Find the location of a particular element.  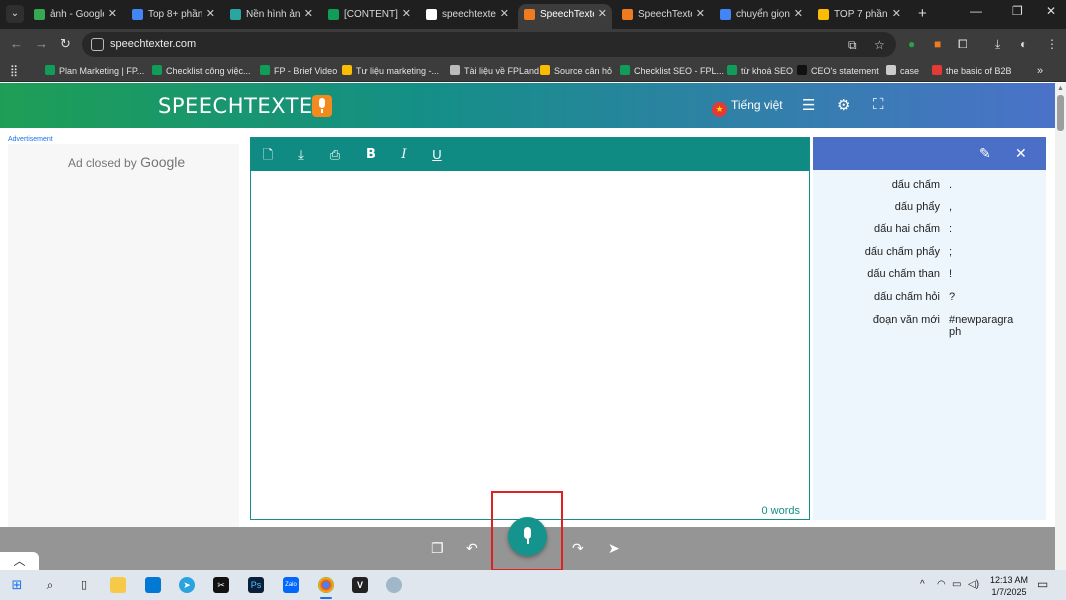

redo-icon: ↷ is located at coordinates (578, 548).